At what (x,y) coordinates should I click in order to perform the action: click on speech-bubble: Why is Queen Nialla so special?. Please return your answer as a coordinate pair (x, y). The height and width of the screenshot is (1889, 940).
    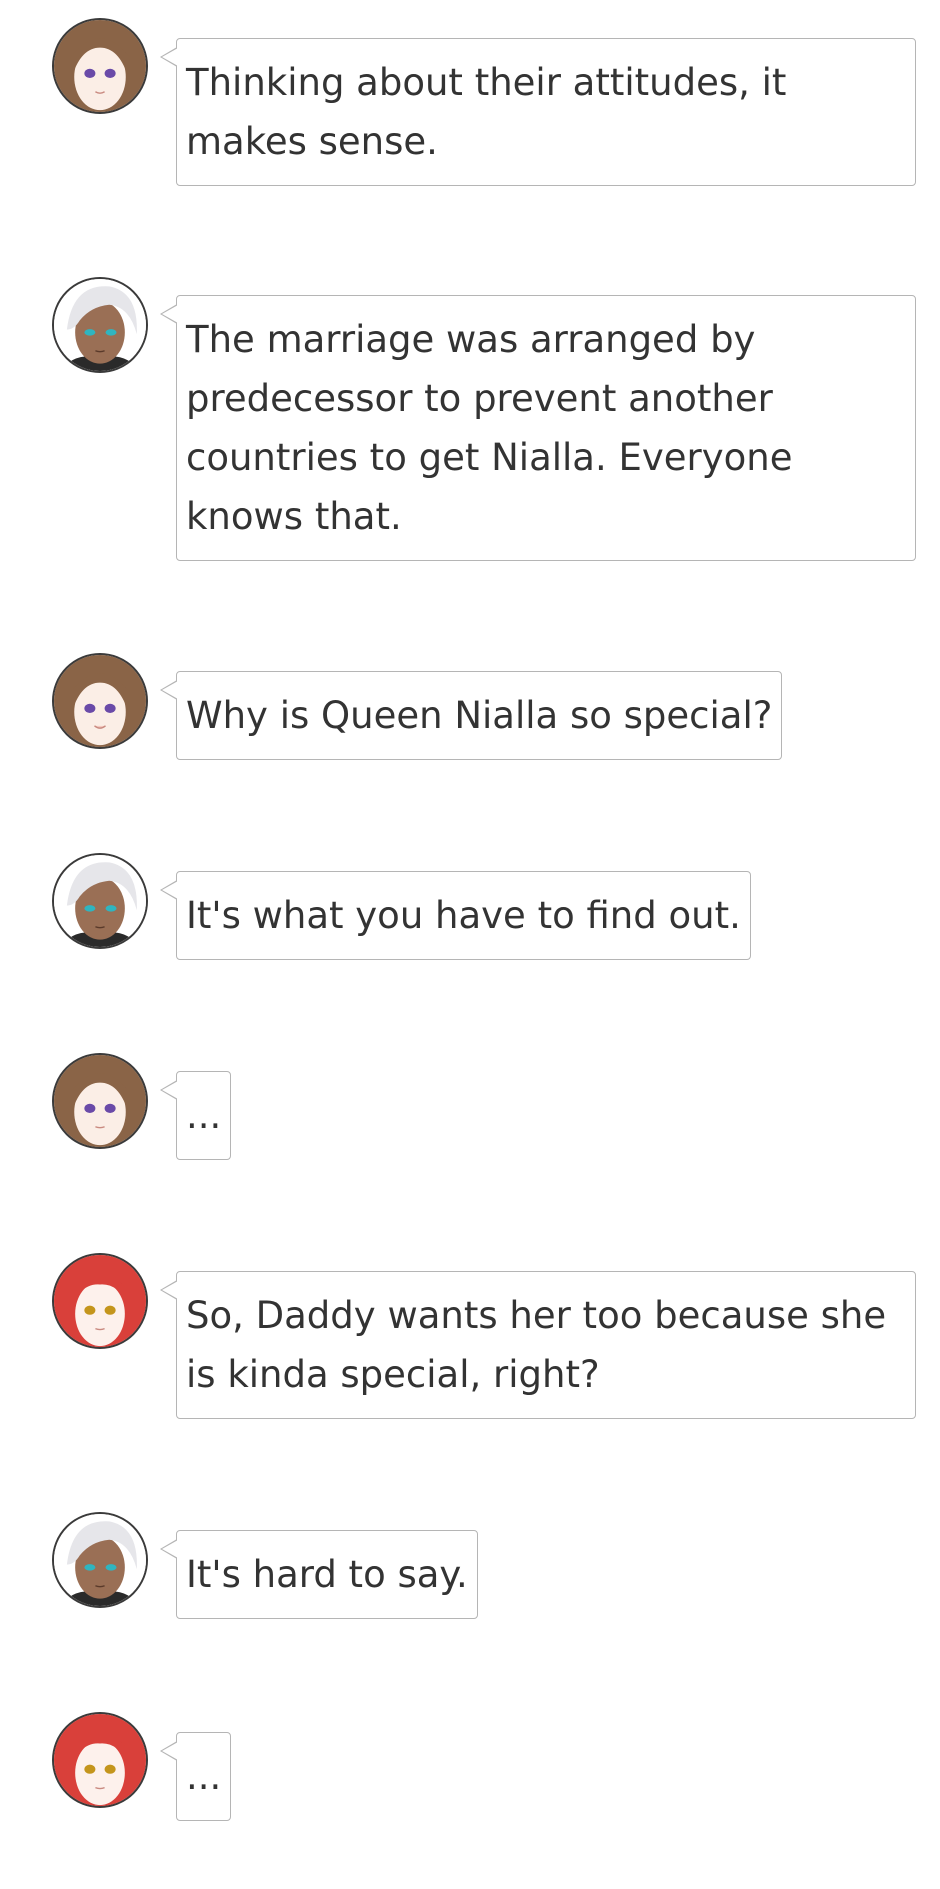
    Looking at the image, I should click on (471, 715).